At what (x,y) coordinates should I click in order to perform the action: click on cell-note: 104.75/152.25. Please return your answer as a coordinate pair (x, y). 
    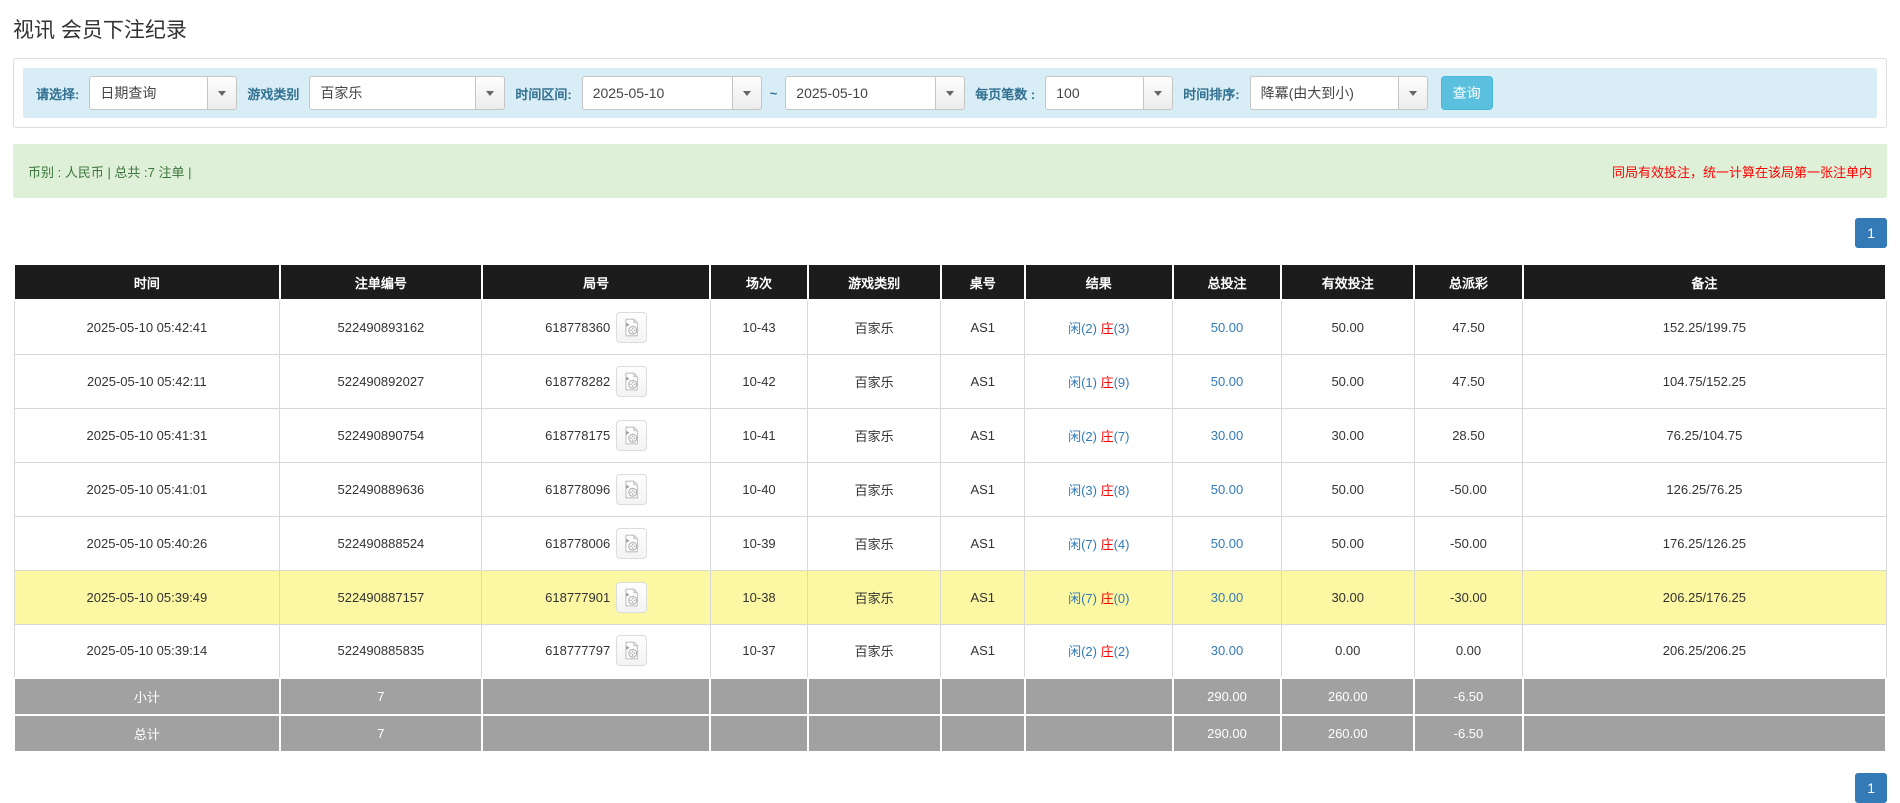
    Looking at the image, I should click on (1704, 381).